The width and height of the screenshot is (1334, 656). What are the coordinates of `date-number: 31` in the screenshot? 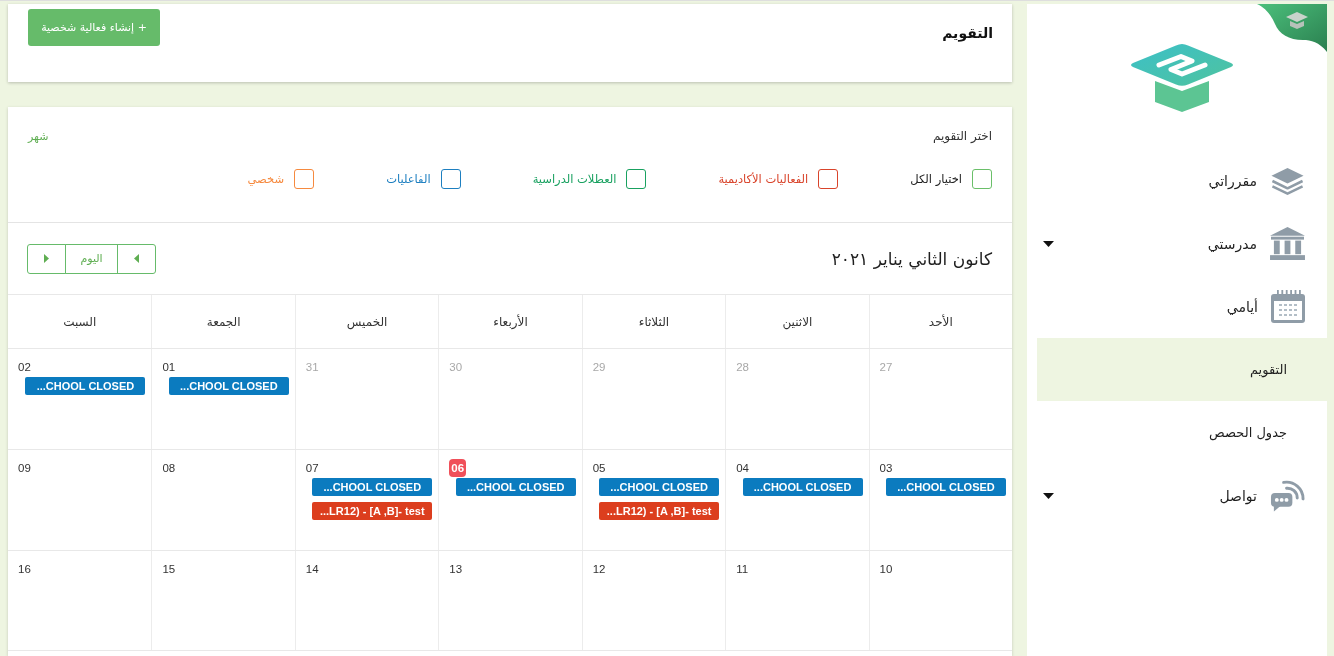 It's located at (312, 367).